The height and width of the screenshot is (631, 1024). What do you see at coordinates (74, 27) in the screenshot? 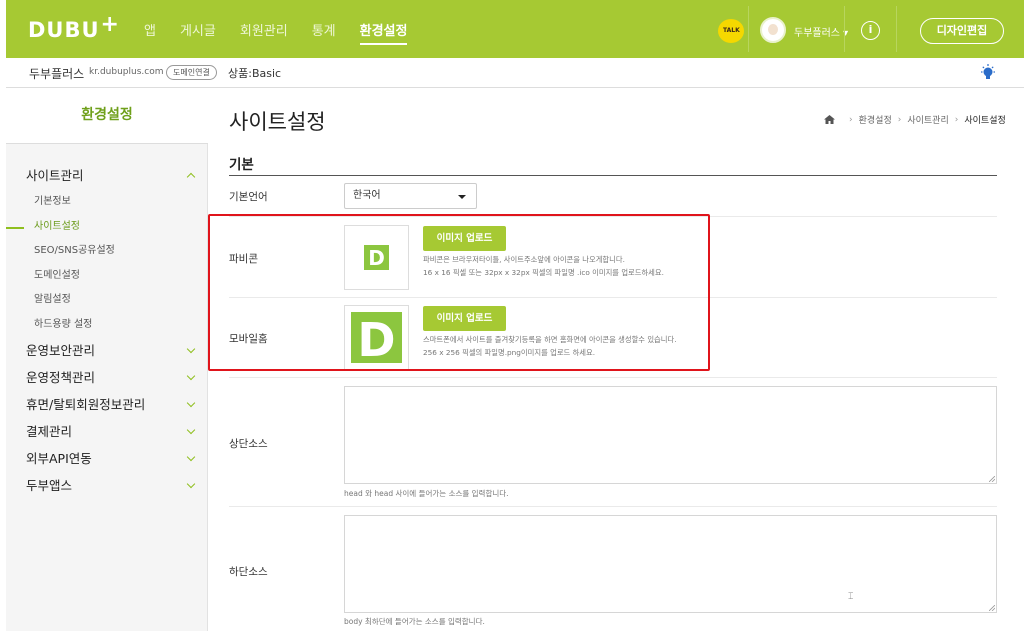
I see `dubu-logo: DUBU+` at bounding box center [74, 27].